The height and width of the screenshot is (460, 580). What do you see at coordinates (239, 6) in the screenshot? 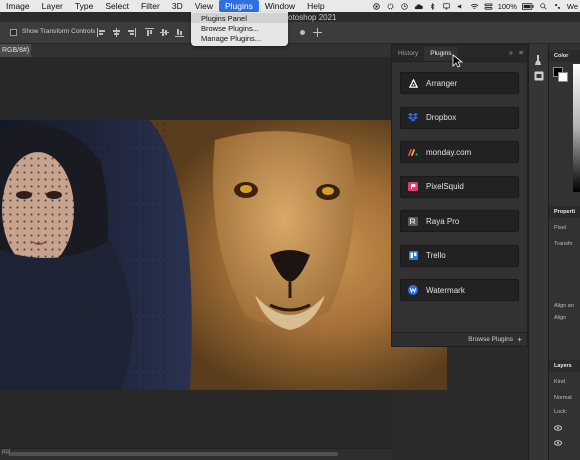
I see `menu-plugins: Plugins` at bounding box center [239, 6].